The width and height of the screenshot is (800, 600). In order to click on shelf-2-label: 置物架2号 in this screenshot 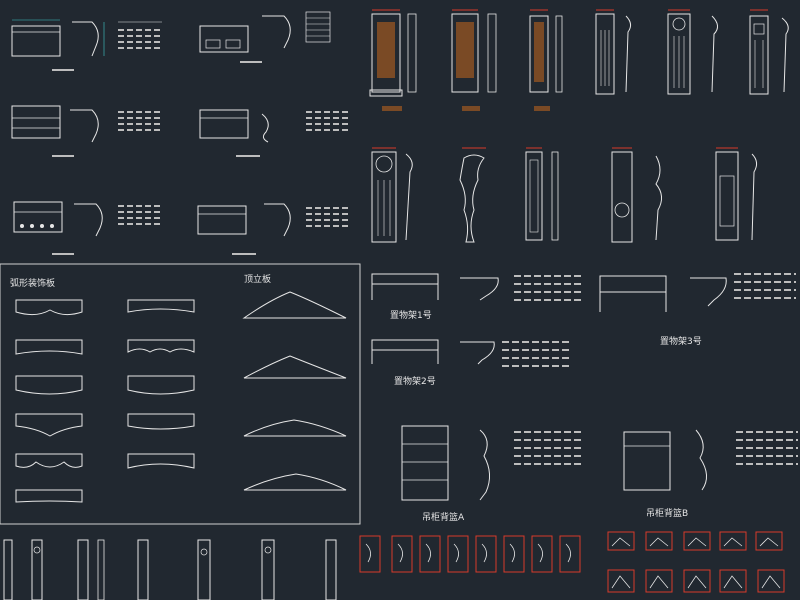, I will do `click(415, 381)`.